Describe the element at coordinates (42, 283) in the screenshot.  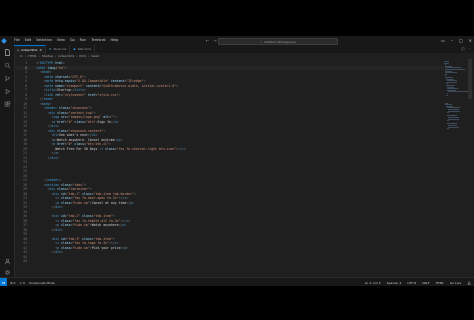
I see `screencast-mode: Screencast Mode` at that location.